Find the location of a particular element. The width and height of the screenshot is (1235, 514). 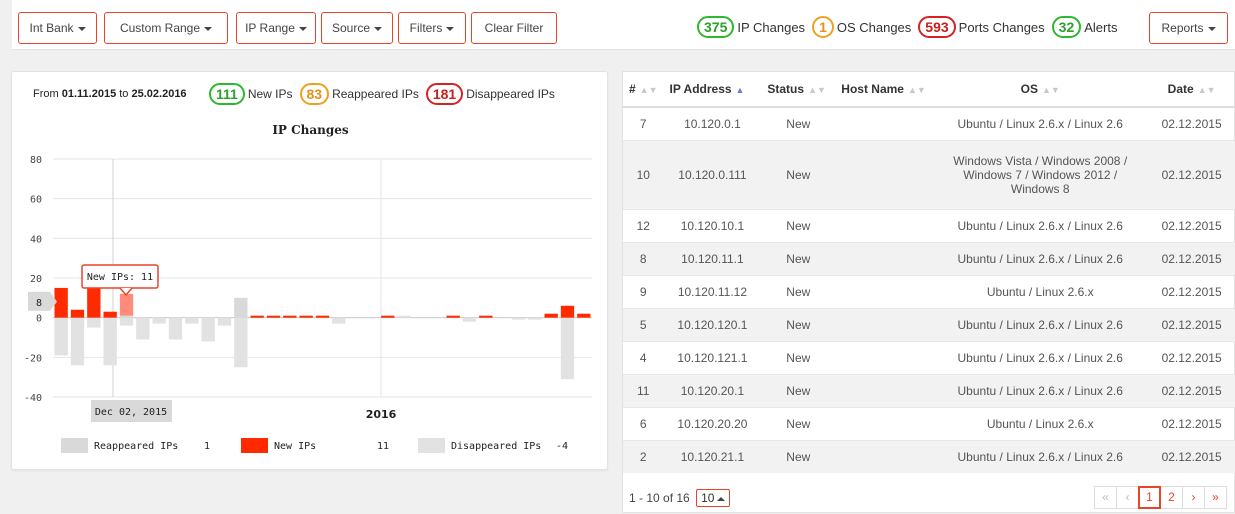

col-ip-address: IP Address ▲ is located at coordinates (712, 90).